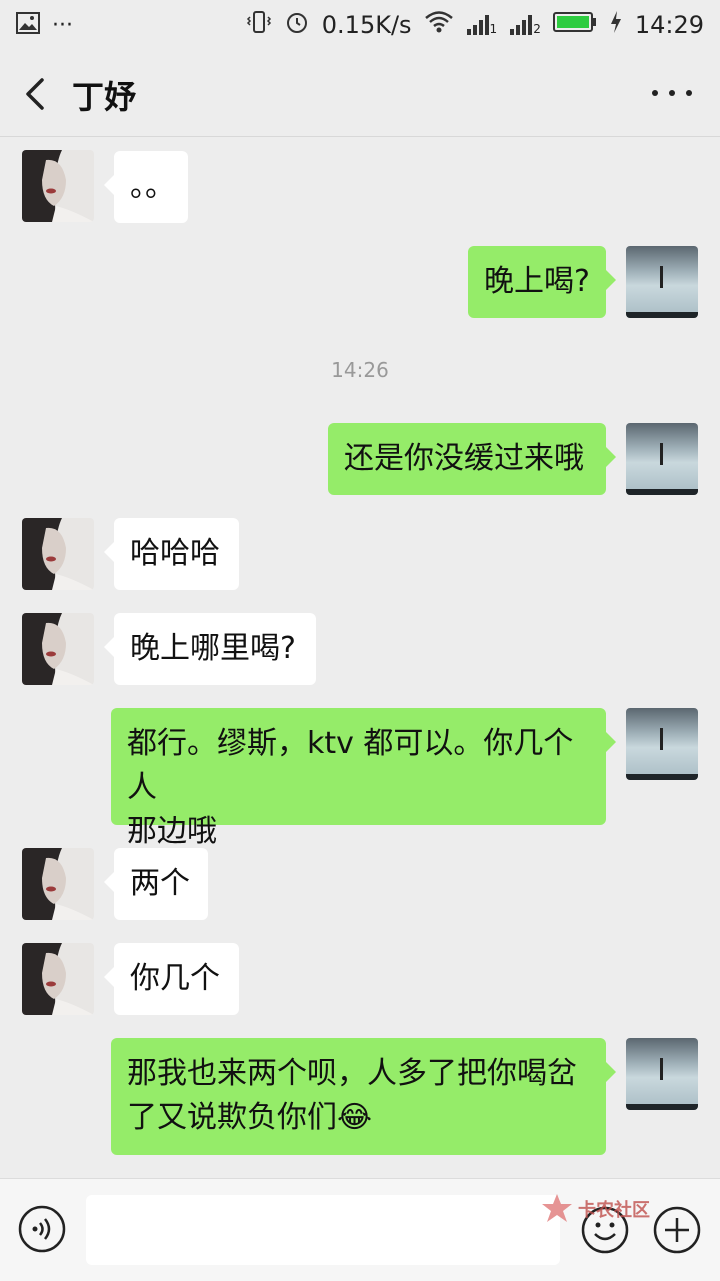  What do you see at coordinates (557, 1208) in the screenshot?
I see `watermark-logo-icon` at bounding box center [557, 1208].